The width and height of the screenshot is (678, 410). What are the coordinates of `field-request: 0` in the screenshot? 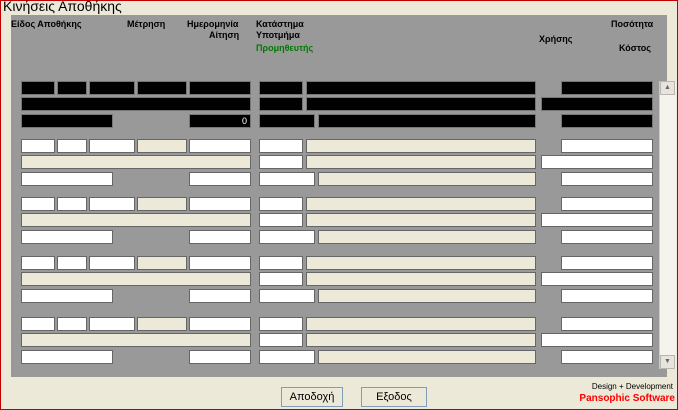 It's located at (220, 121).